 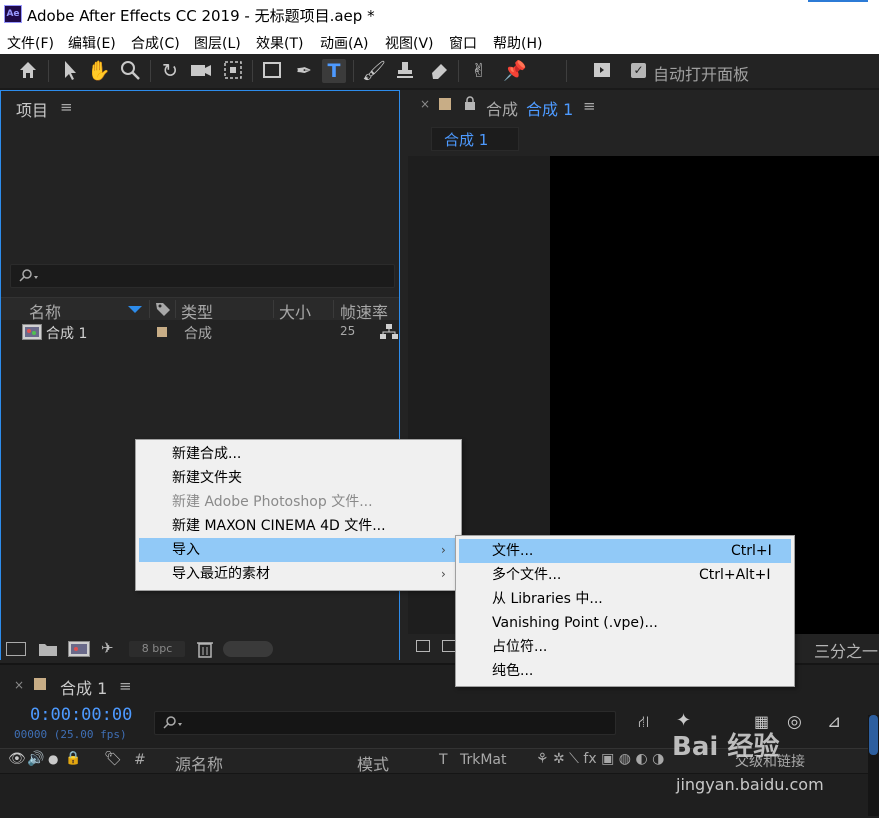 What do you see at coordinates (202, 276) in the screenshot?
I see `project-search-input` at bounding box center [202, 276].